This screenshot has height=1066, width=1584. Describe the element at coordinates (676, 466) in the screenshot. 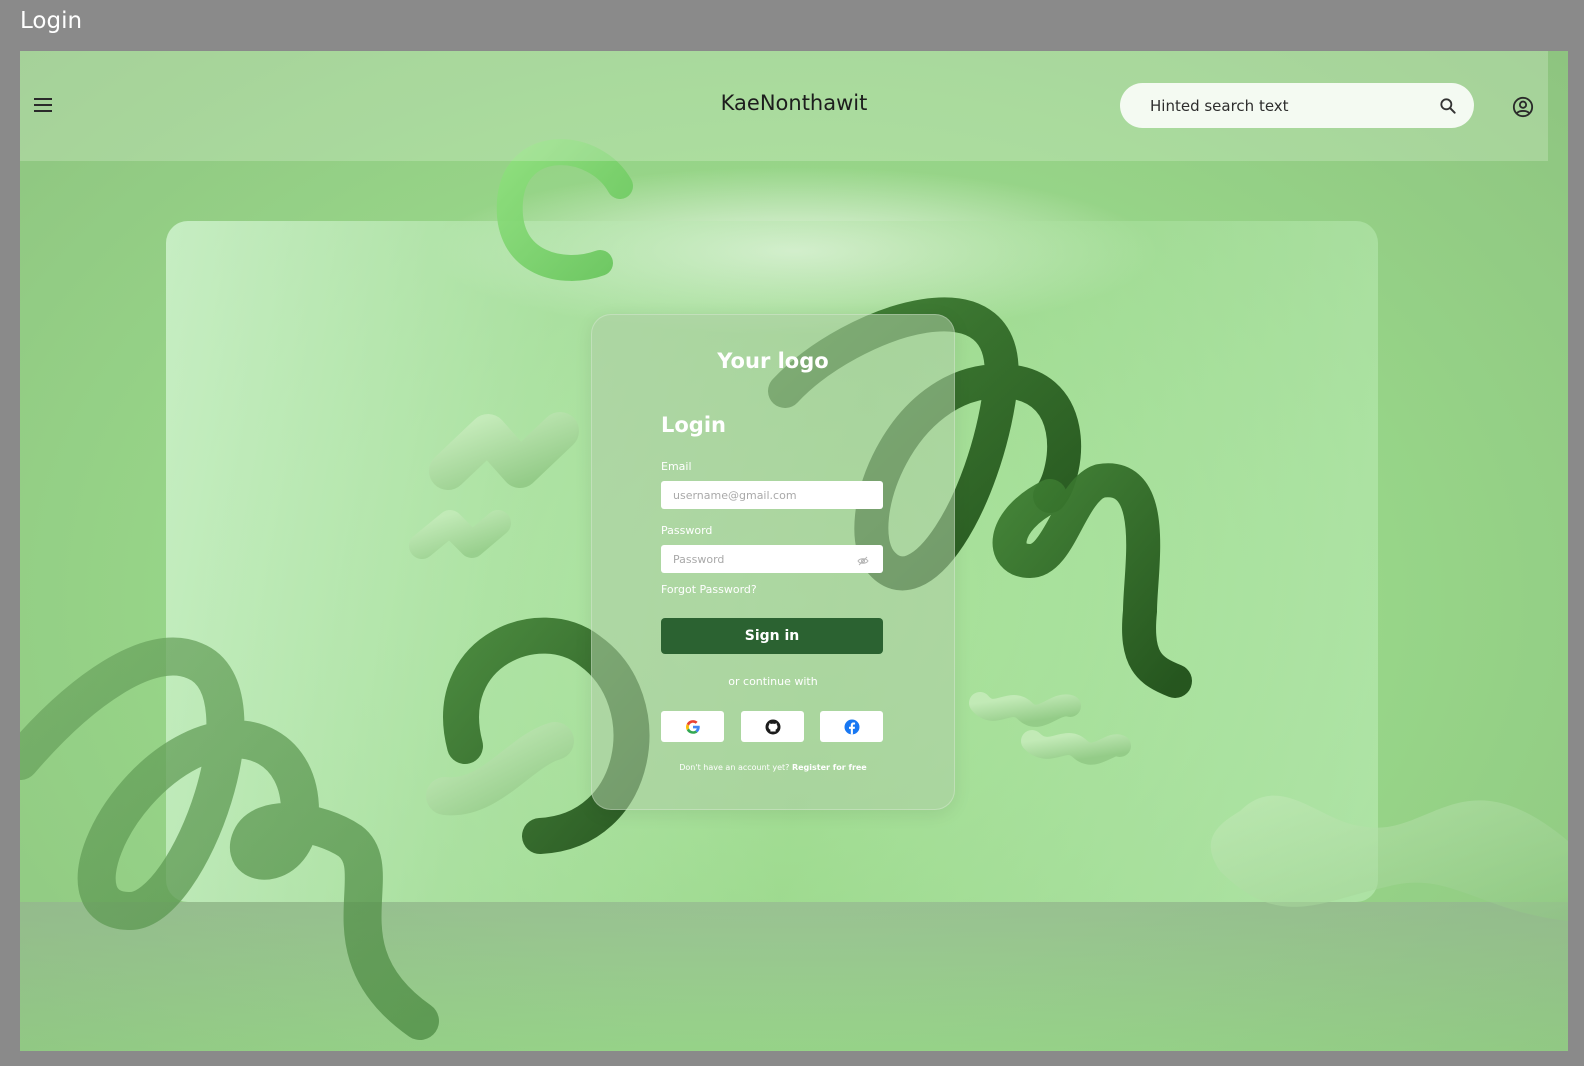

I see `email-label: Email` at that location.